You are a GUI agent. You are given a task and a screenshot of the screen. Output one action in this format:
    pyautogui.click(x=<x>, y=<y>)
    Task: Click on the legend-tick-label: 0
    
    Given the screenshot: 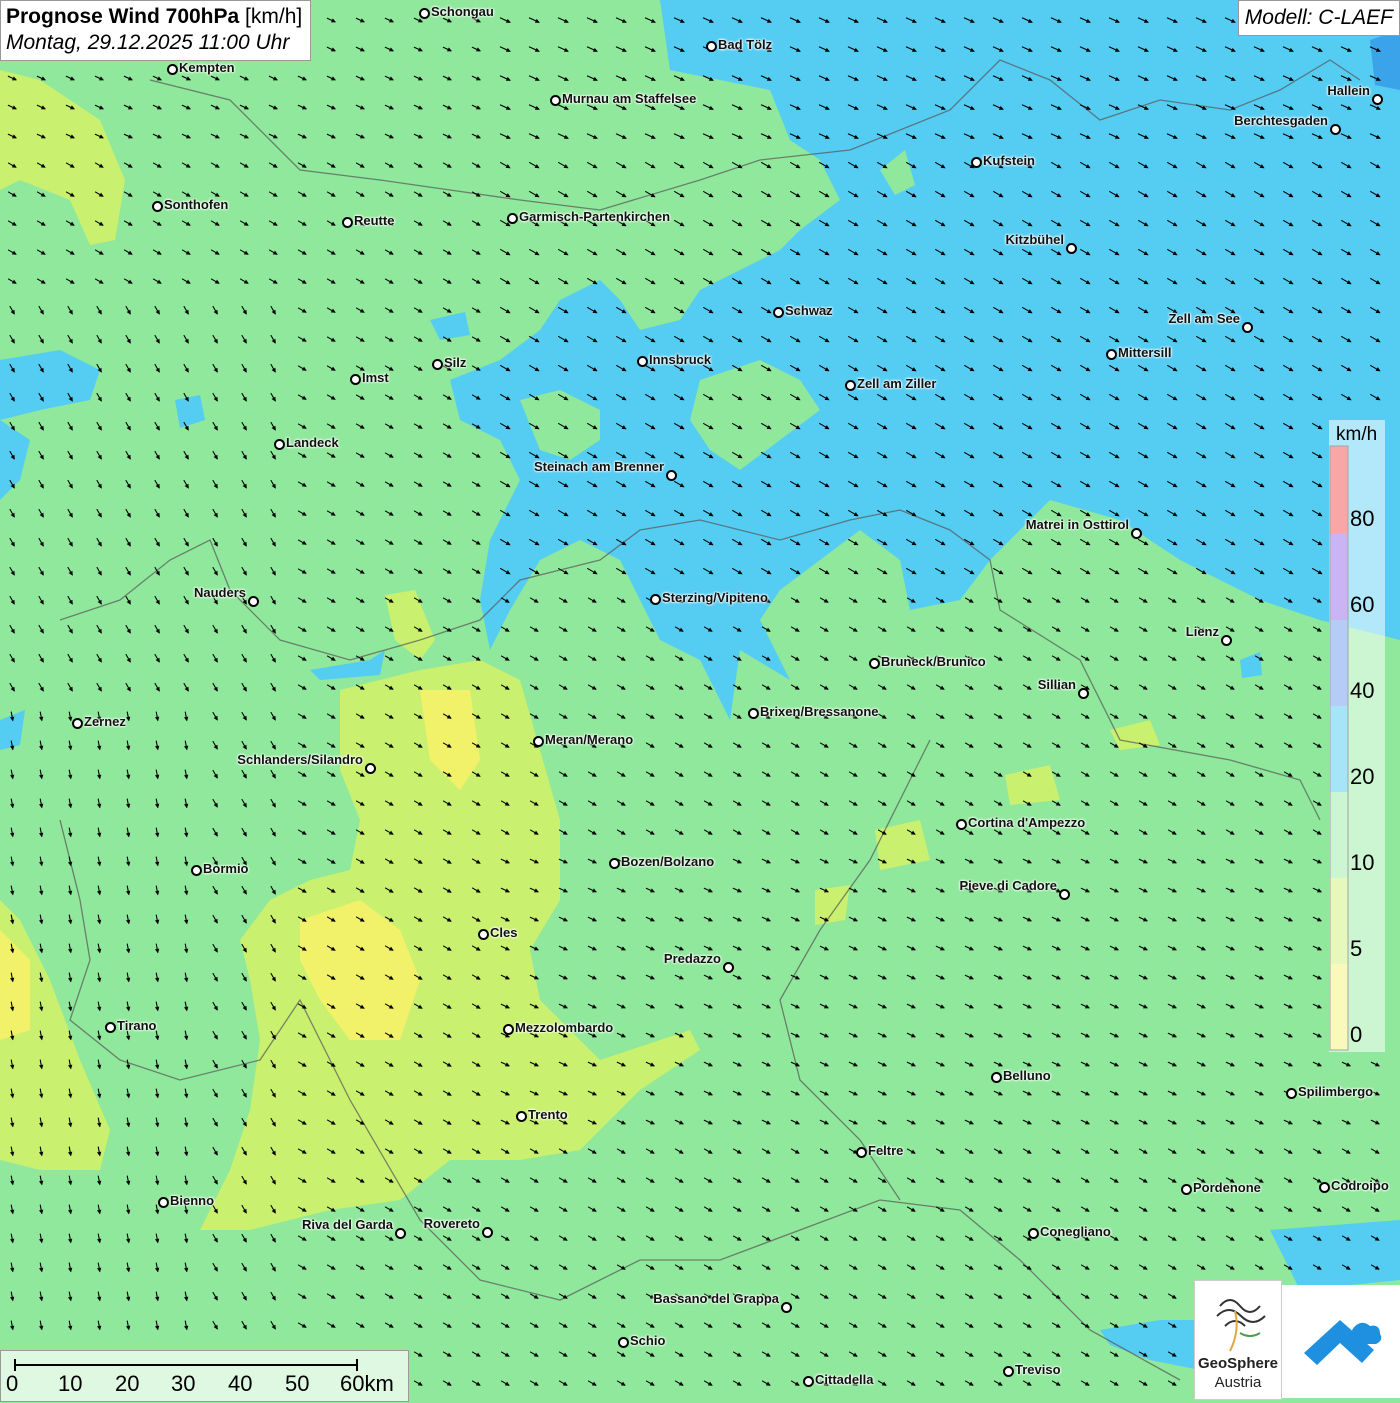 What is the action you would take?
    pyautogui.click(x=1356, y=1034)
    